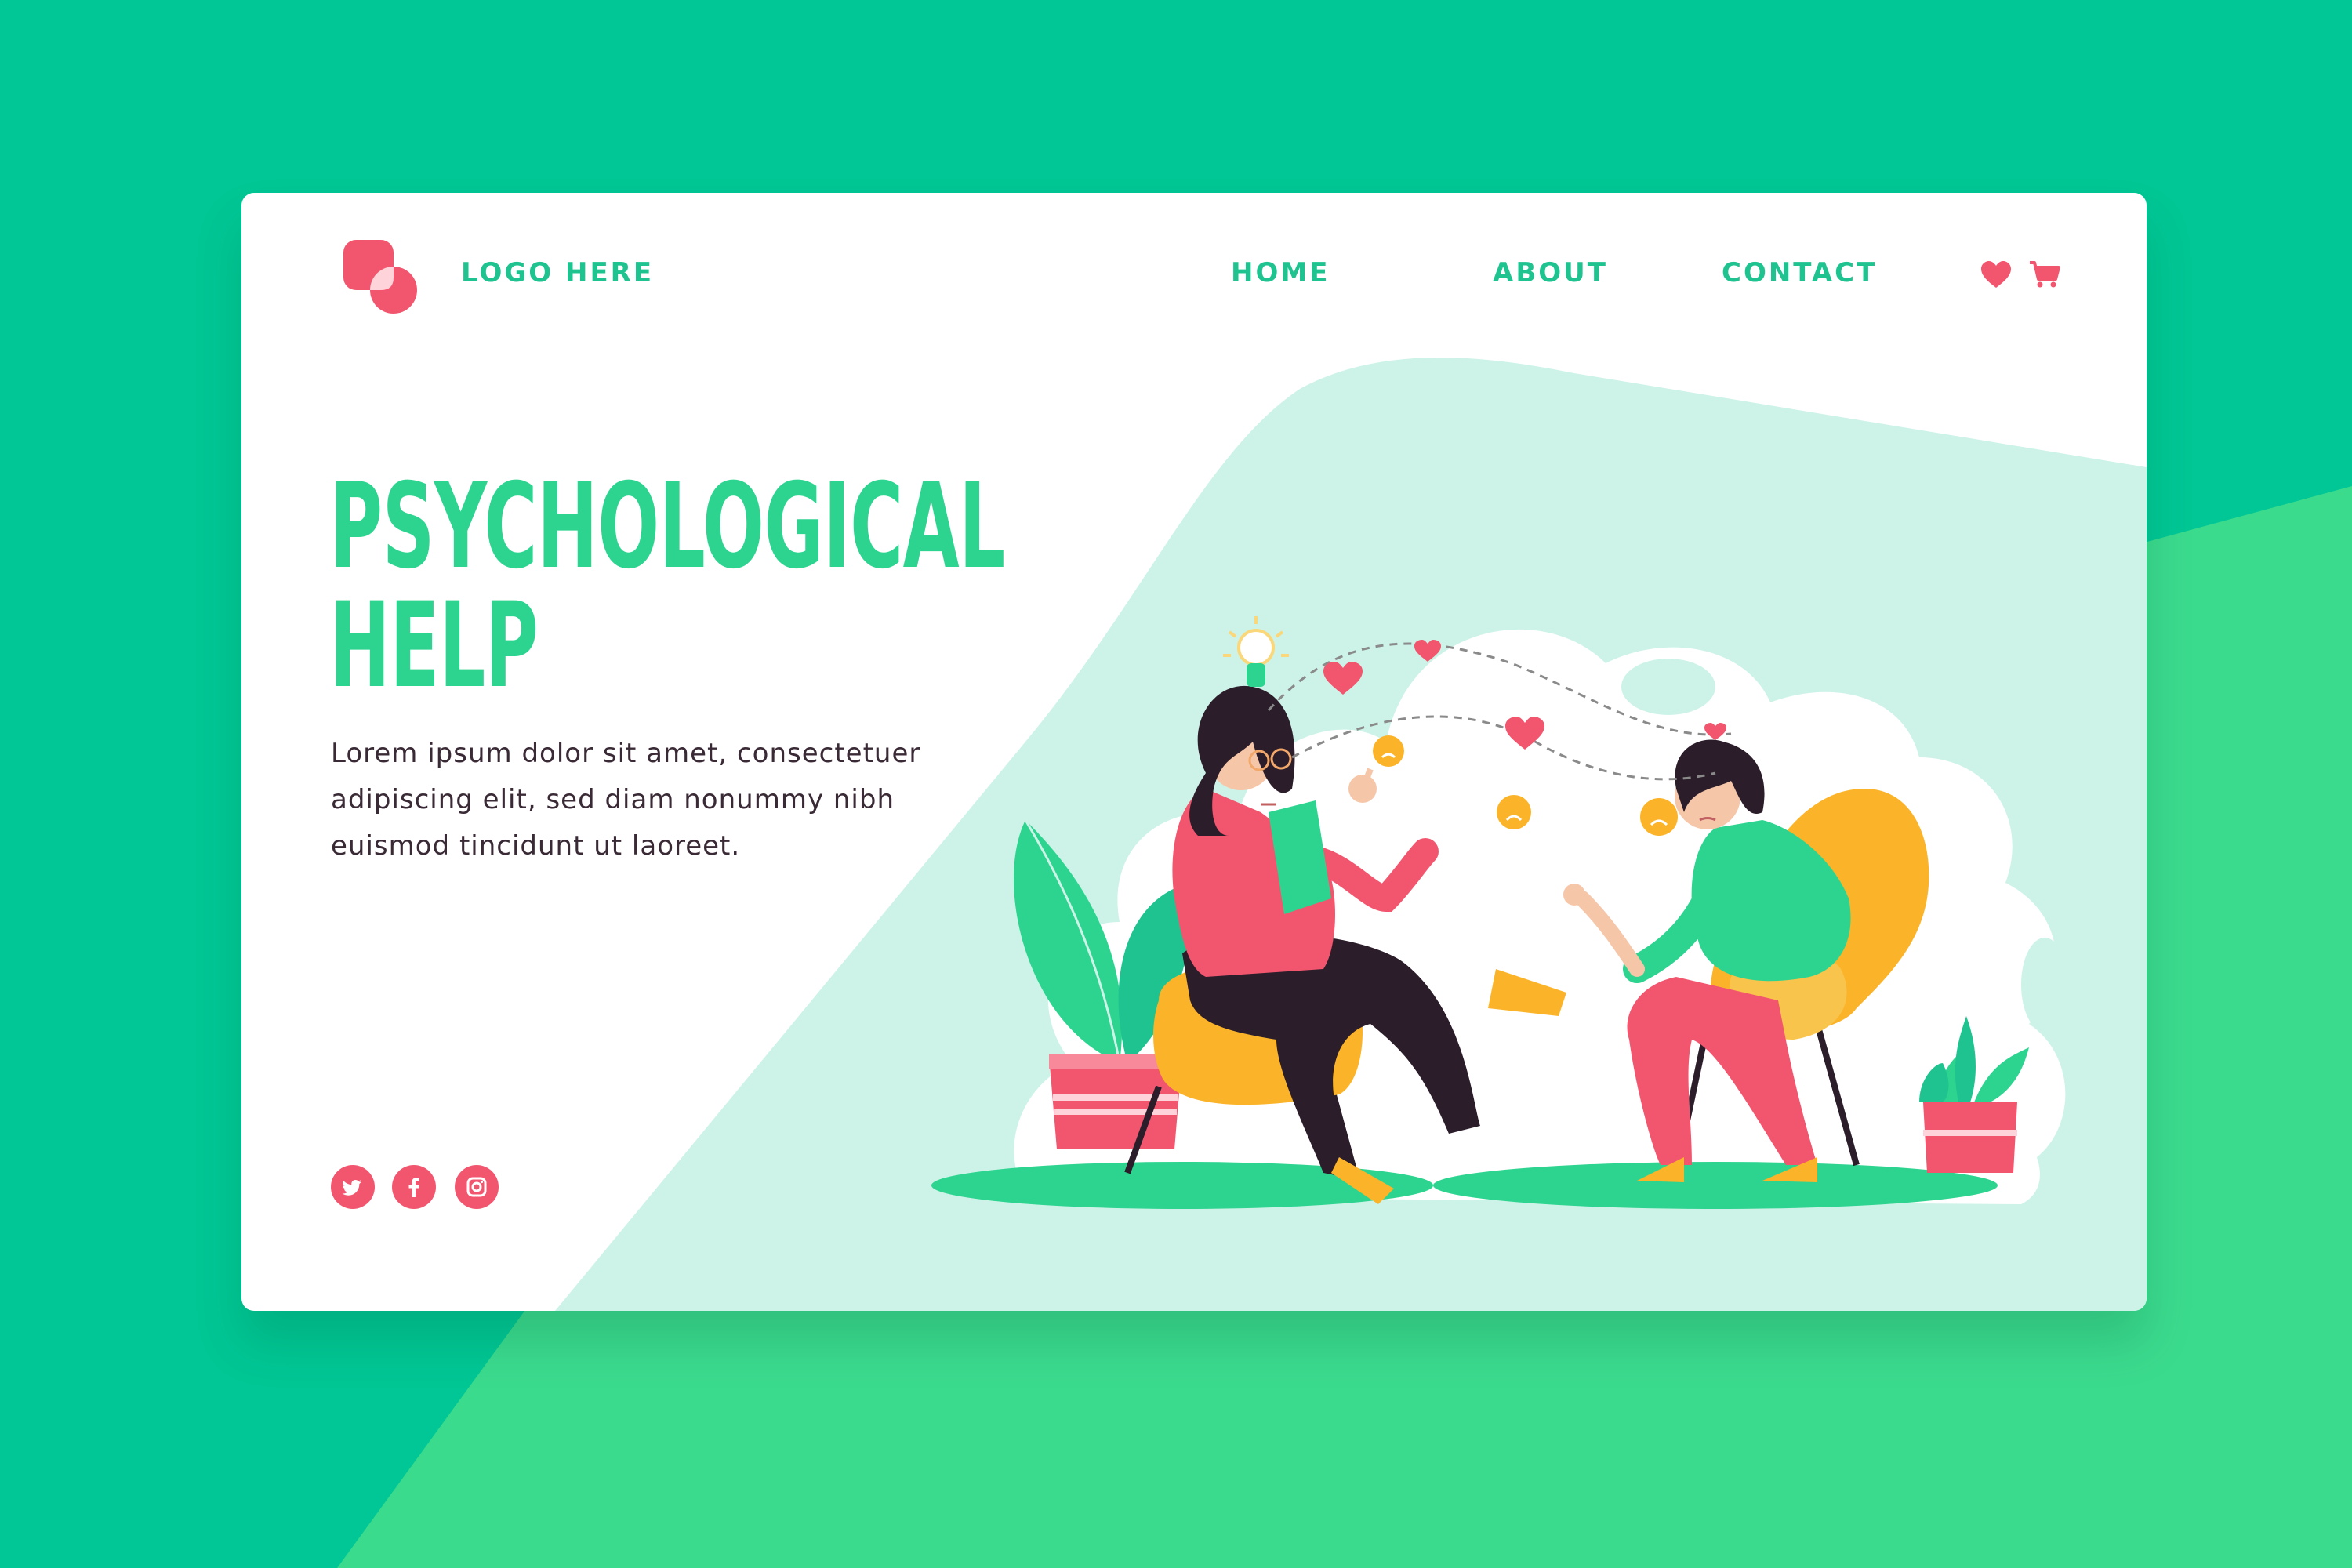 The image size is (2352, 1568). I want to click on lightbulb-icon, so click(1256, 651).